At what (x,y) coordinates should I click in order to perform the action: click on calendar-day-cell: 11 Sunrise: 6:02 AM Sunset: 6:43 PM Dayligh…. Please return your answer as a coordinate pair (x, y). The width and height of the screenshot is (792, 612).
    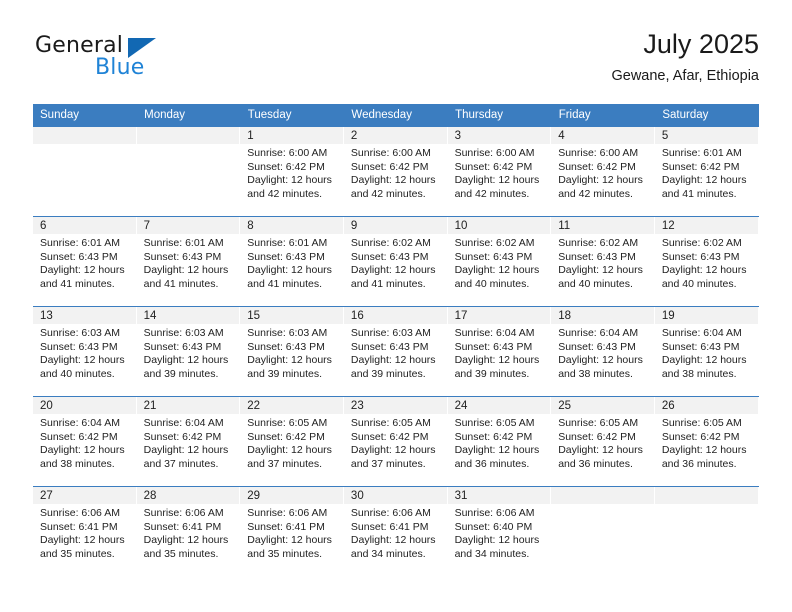
    Looking at the image, I should click on (603, 261).